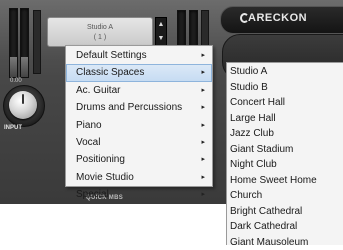 The height and width of the screenshot is (250, 343). I want to click on submenu-item-studio-b: Studio B, so click(285, 88).